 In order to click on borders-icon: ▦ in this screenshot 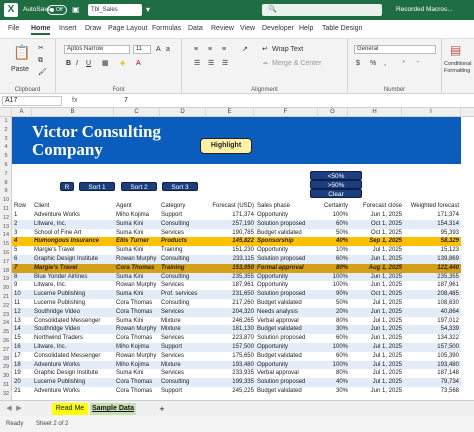, I will do `click(105, 63)`.